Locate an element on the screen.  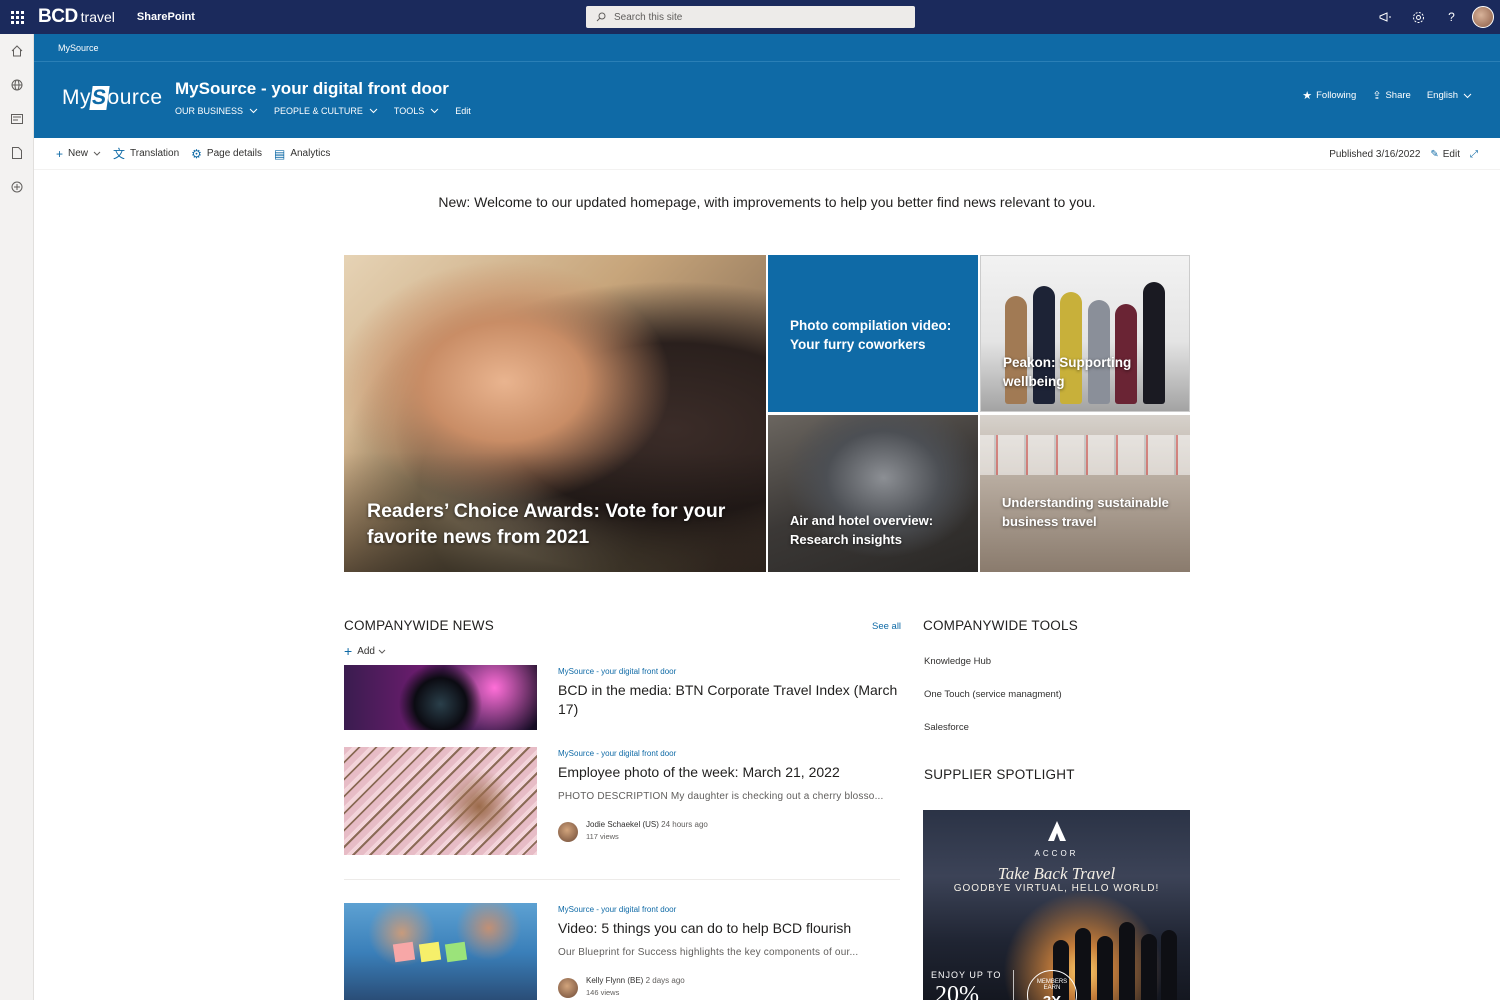
site-navigation: OUR BUSINESS PEOPLE & CULTURE TOOLS Edit is located at coordinates (331, 111).